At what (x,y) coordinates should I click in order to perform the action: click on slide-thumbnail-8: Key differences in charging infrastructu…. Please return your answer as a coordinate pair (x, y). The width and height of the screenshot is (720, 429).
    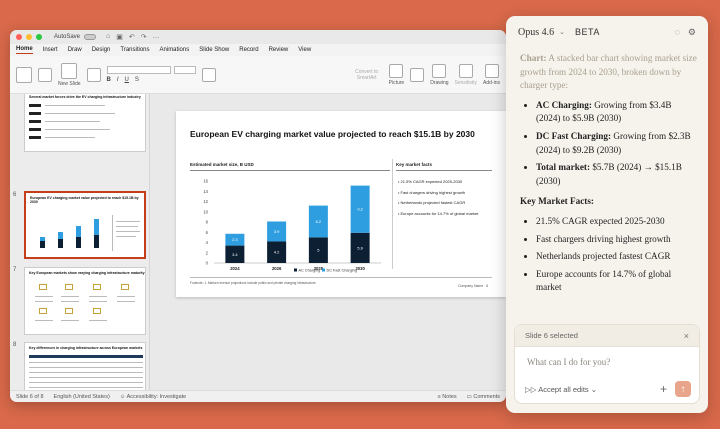
    Looking at the image, I should click on (85, 366).